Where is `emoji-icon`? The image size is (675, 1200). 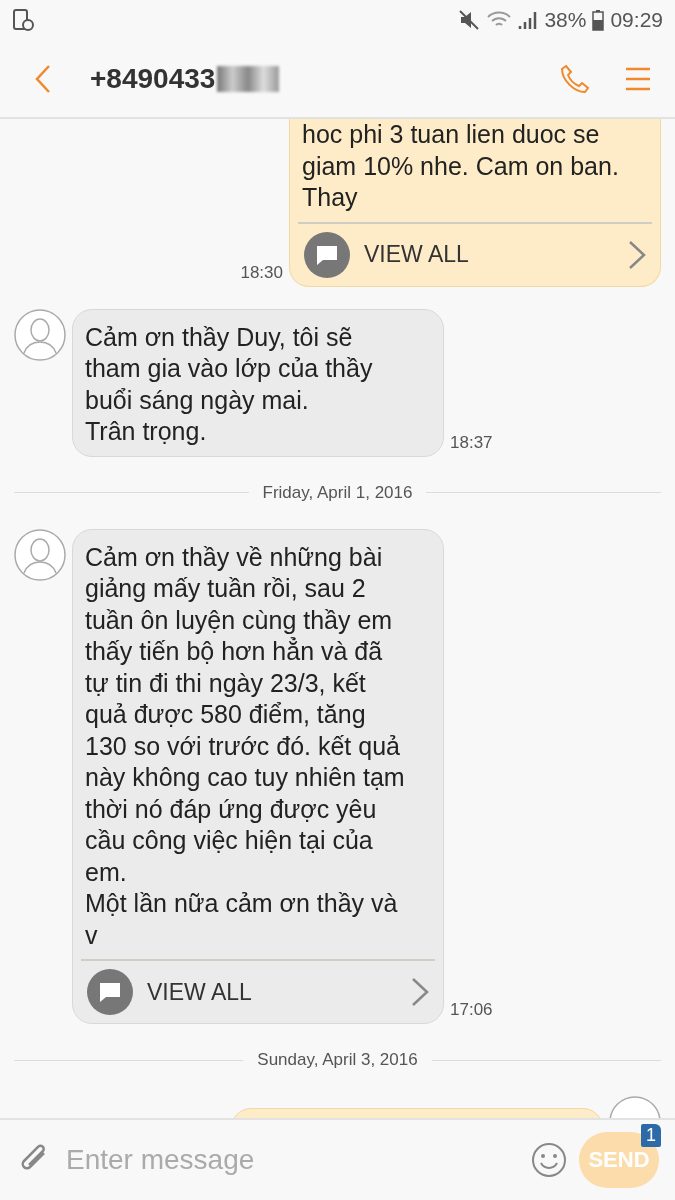 emoji-icon is located at coordinates (549, 1160).